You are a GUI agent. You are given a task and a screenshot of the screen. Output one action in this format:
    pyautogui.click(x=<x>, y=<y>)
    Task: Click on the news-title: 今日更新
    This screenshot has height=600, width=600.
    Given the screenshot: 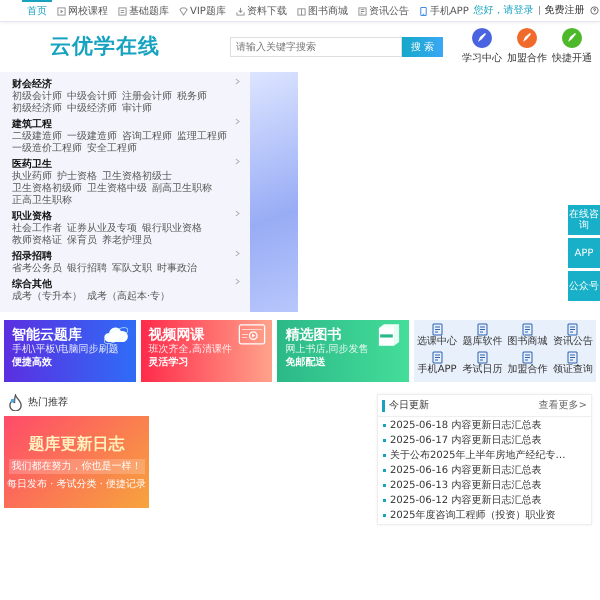 What is the action you would take?
    pyautogui.click(x=409, y=405)
    